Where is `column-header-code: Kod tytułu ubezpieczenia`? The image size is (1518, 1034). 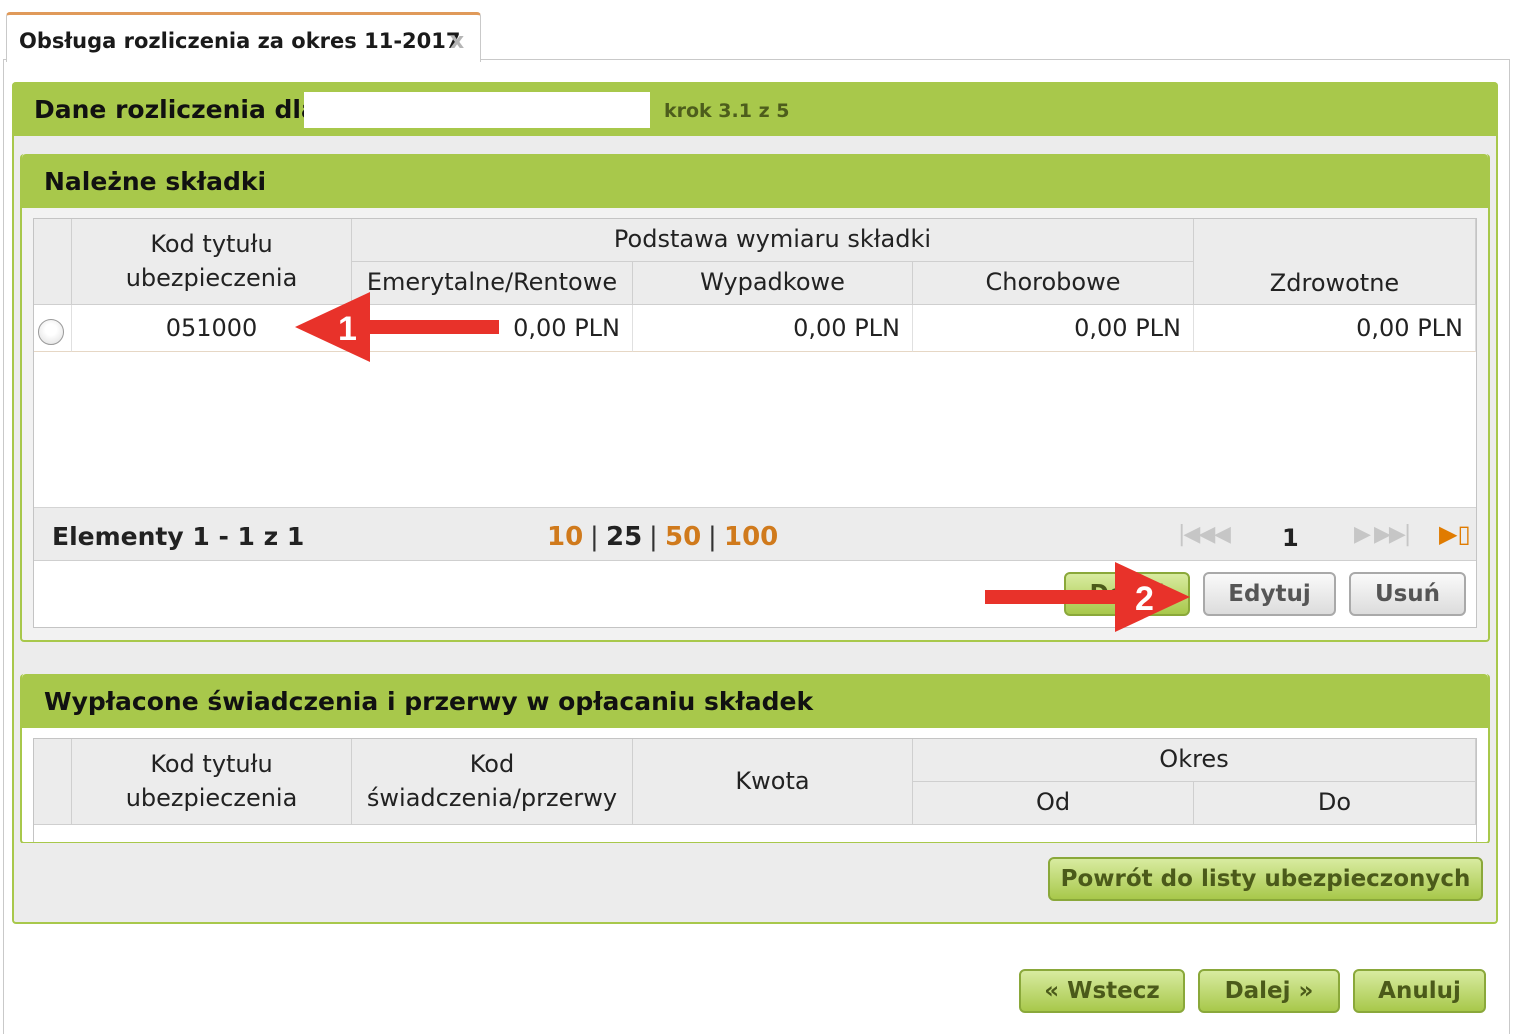
column-header-code: Kod tytułu ubezpieczenia is located at coordinates (212, 782).